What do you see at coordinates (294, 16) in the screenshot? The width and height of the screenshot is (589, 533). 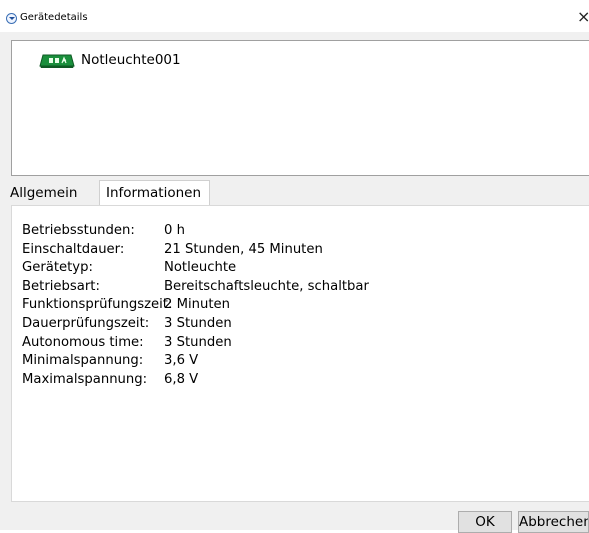 I see `title-bar: Gerätedetails ×` at bounding box center [294, 16].